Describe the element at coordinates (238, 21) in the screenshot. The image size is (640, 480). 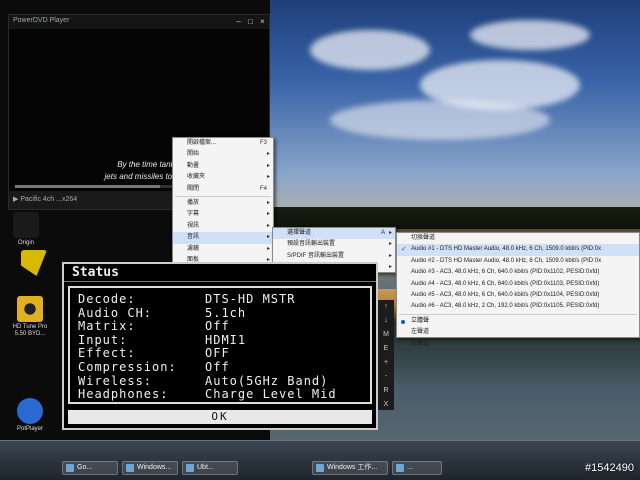
I see `minimize-icon: –` at that location.